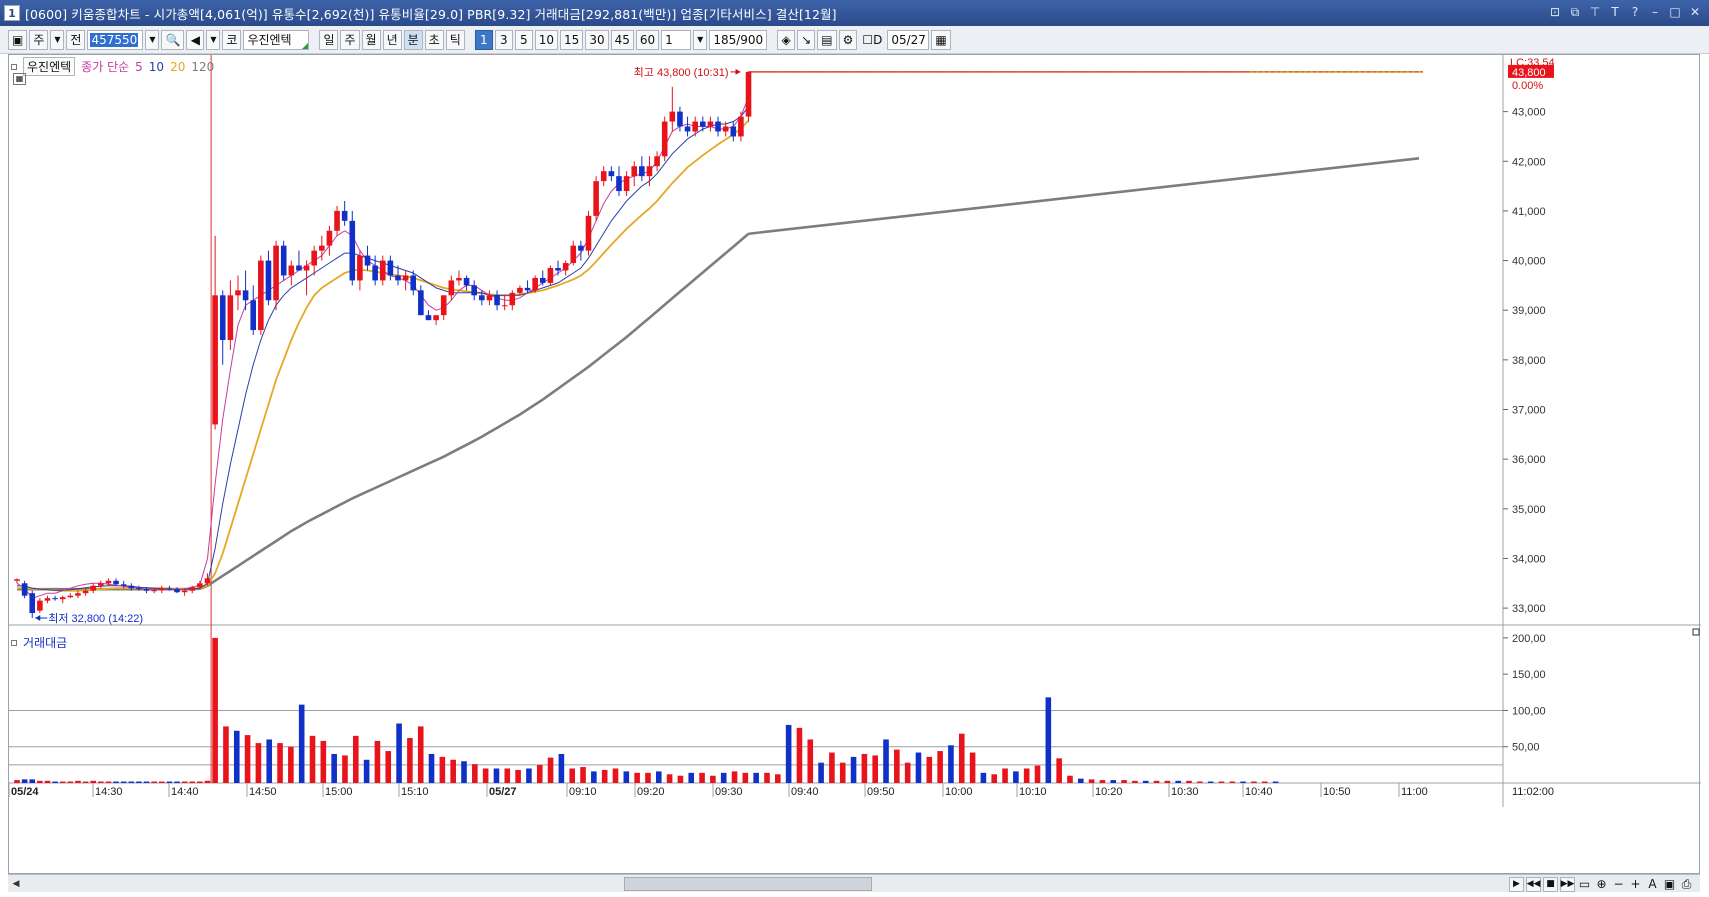 The width and height of the screenshot is (1709, 897). Describe the element at coordinates (139, 67) in the screenshot. I see `ma5-label: 5` at that location.